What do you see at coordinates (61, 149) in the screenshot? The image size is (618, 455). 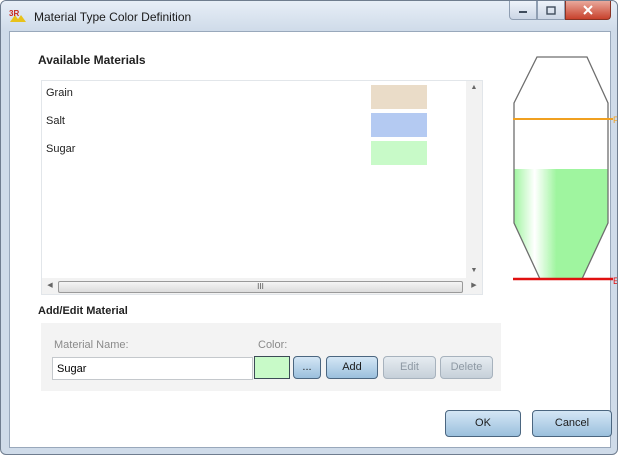 I see `material-name: Sugar` at bounding box center [61, 149].